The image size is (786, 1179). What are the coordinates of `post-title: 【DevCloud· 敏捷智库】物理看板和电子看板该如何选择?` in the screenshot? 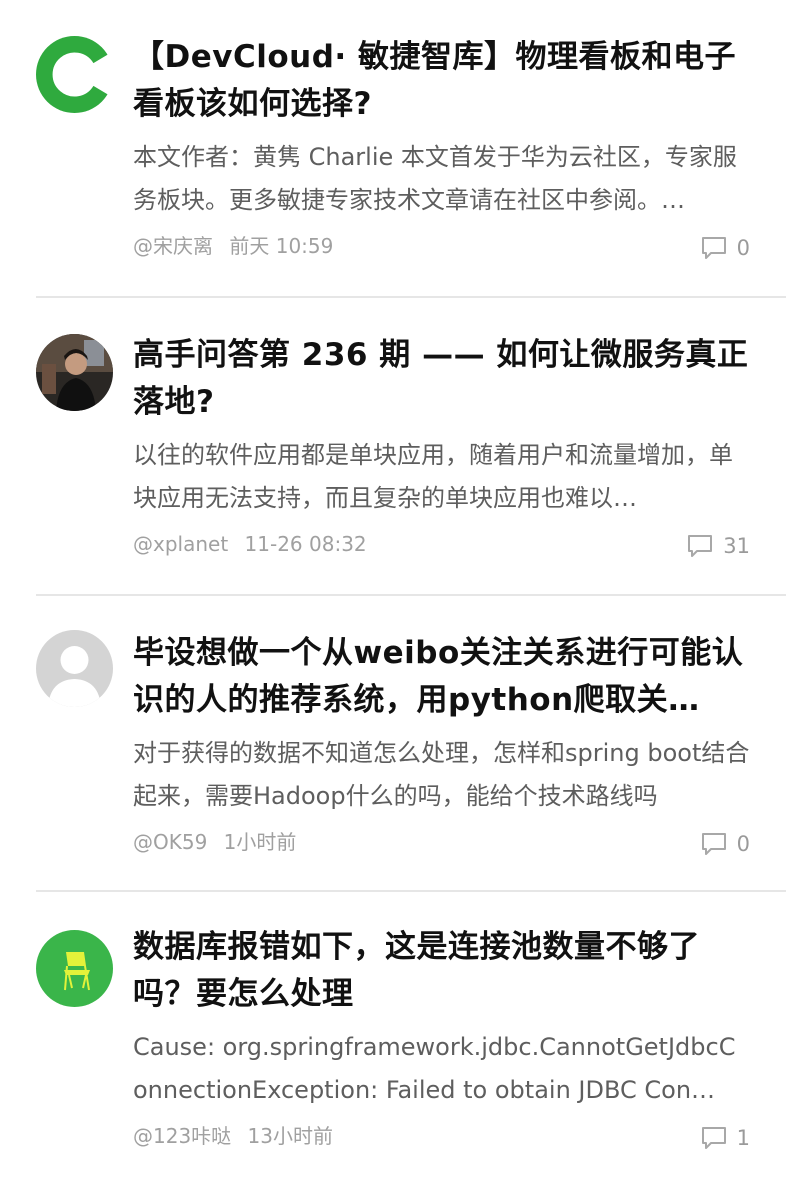 It's located at (441, 81).